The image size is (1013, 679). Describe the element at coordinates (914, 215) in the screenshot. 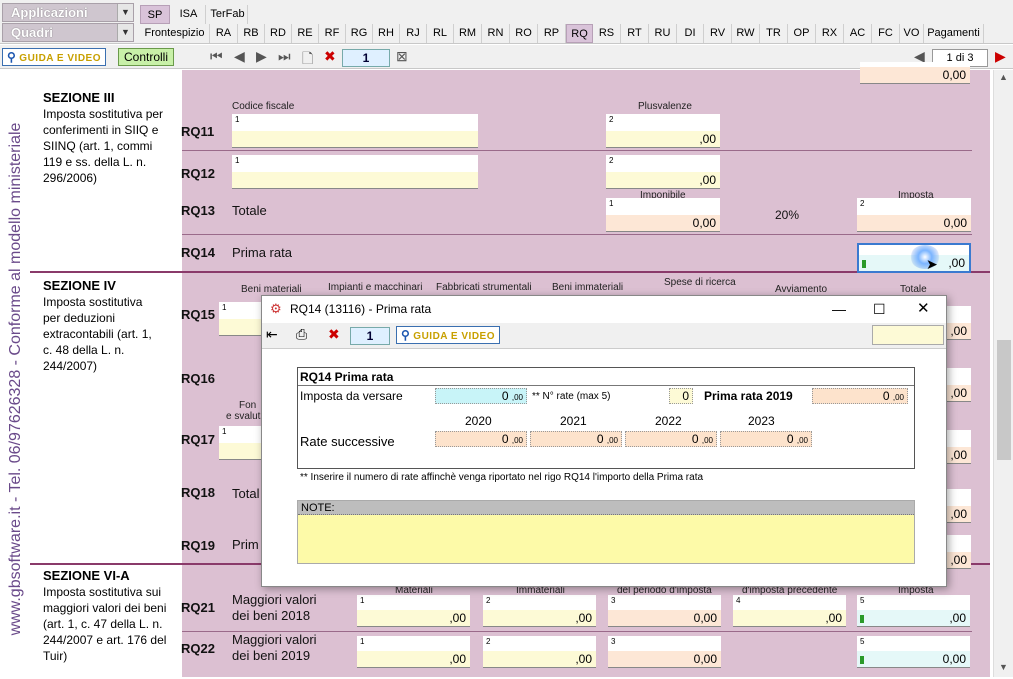

I see `rq13-imposta-field: 2 0,00` at that location.